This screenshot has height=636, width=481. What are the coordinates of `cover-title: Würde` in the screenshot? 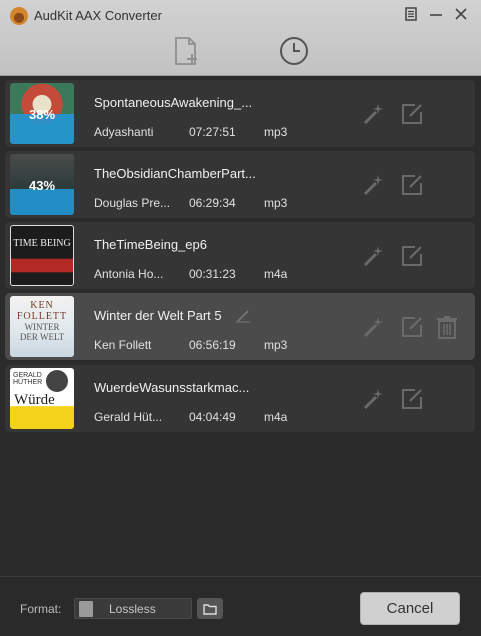 It's located at (34, 400).